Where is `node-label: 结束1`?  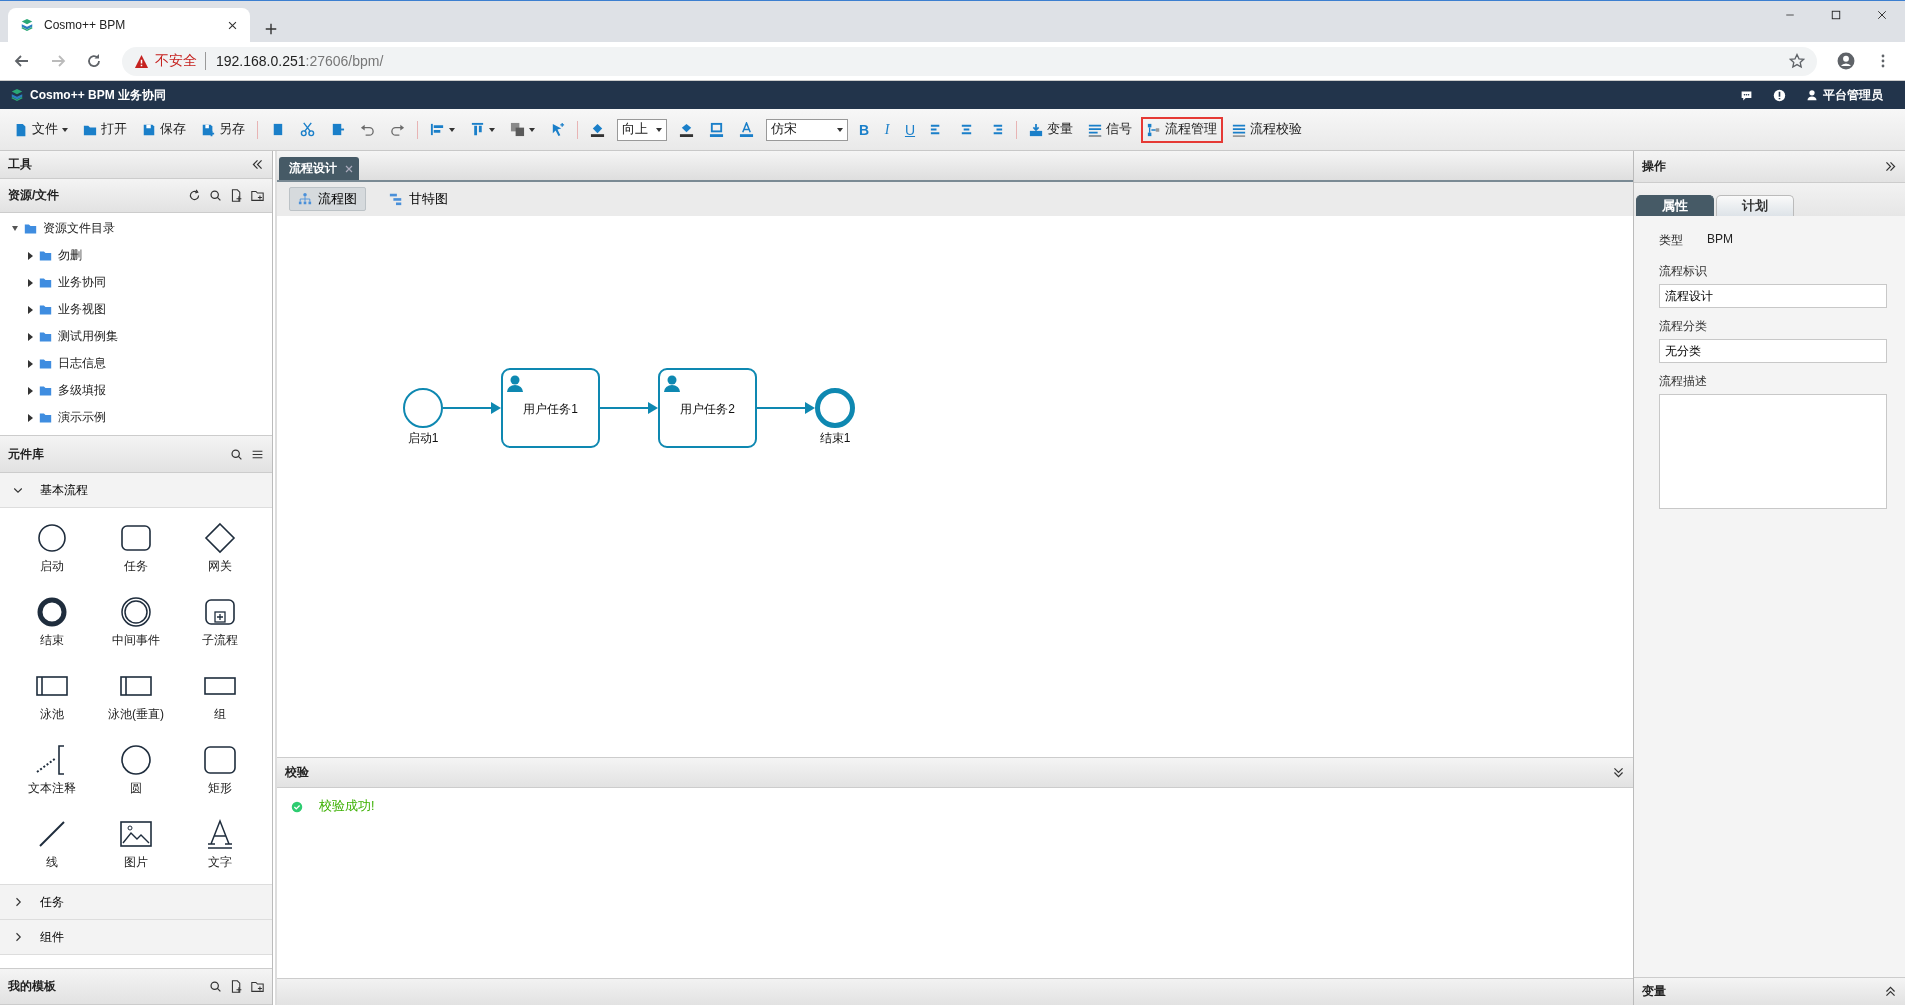
node-label: 结束1 is located at coordinates (835, 438).